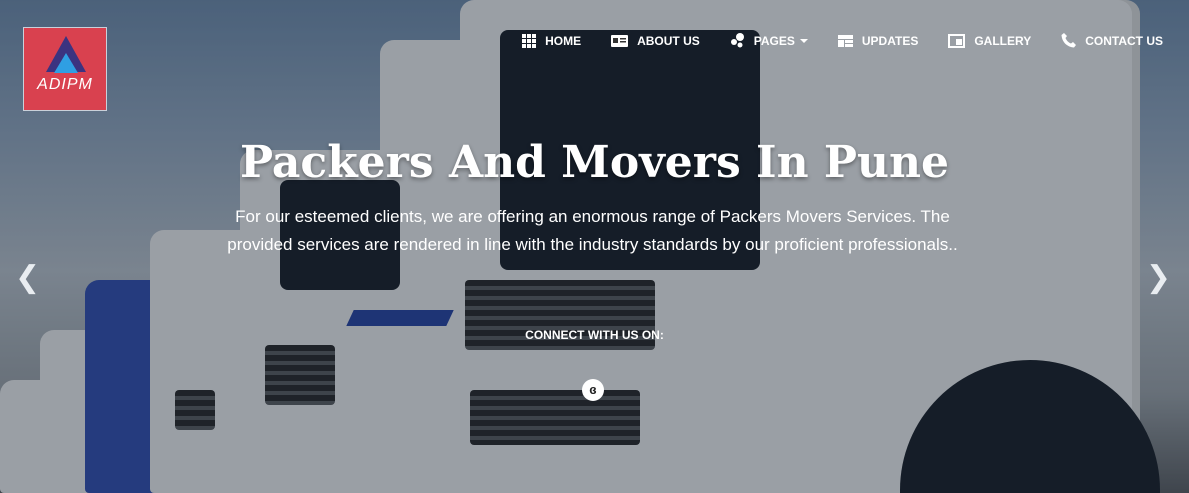  I want to click on hero-title: Packers And Movers In Pune, so click(594, 162).